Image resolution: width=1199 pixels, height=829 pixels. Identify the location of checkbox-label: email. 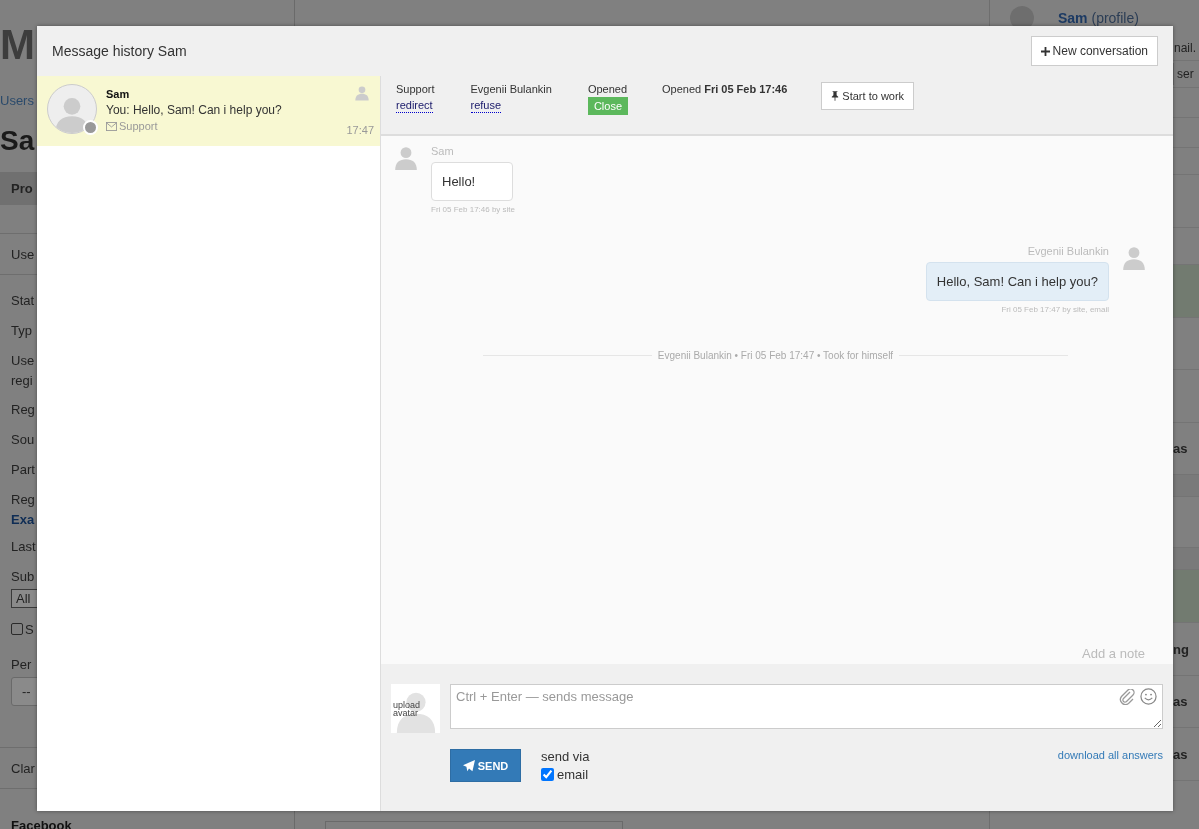
(573, 774).